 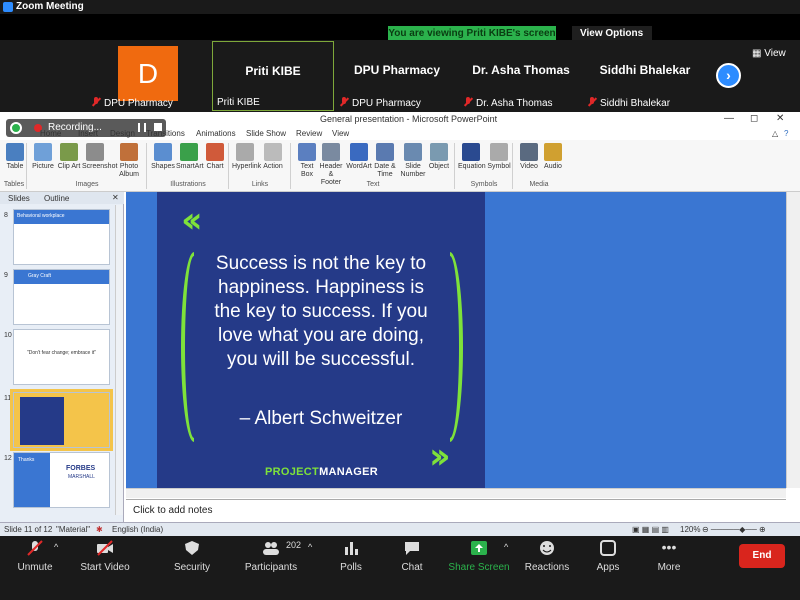 I want to click on ribbon-button-clip-art: Clip Art, so click(x=69, y=157).